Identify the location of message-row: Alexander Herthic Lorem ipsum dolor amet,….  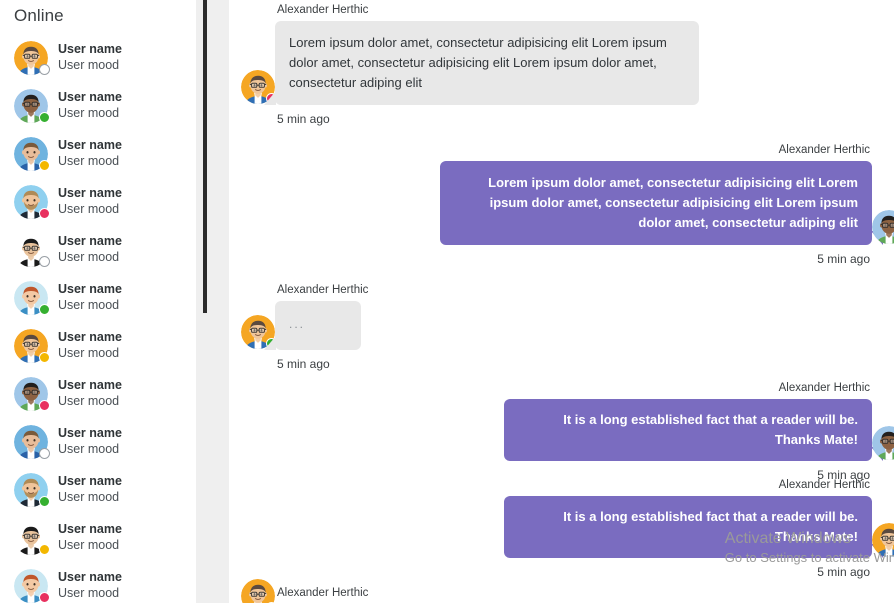
(567, 65).